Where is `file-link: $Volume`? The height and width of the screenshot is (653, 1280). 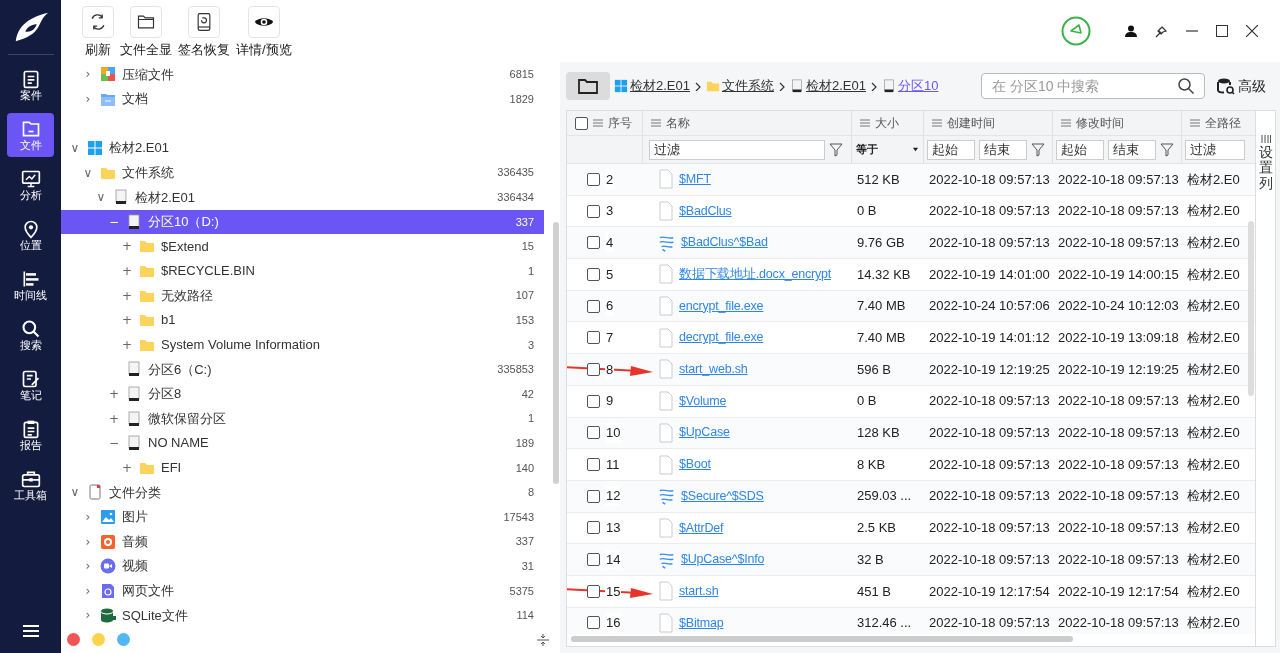
file-link: $Volume is located at coordinates (703, 401).